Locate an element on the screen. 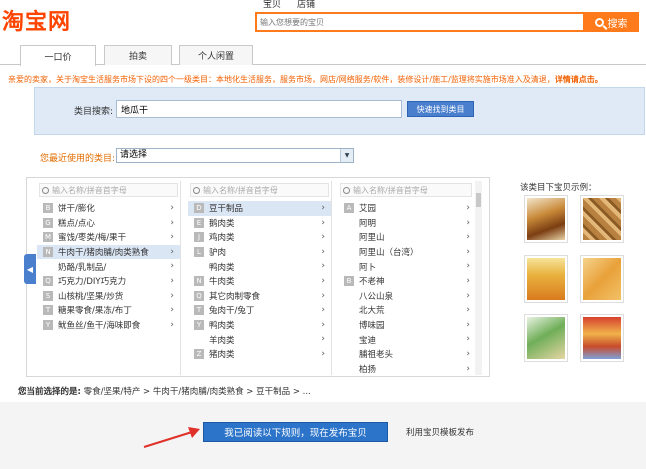 The width and height of the screenshot is (646, 469). letter-badge: T is located at coordinates (48, 310).